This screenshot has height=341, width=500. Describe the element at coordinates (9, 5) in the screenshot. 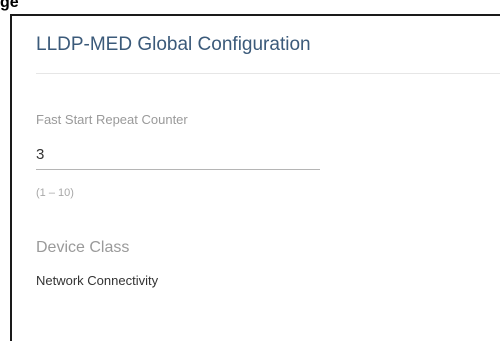

I see `page-heading-fragment: ge` at that location.